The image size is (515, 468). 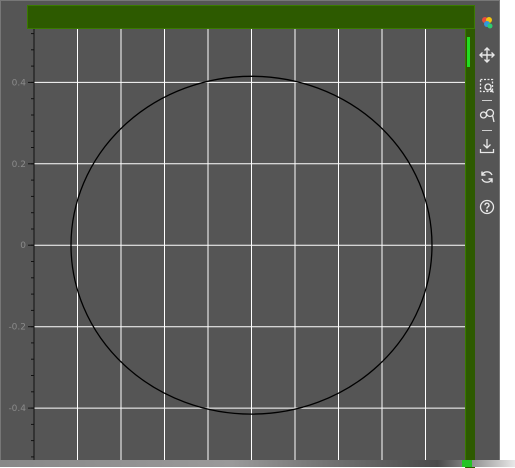 I want to click on pan-icon, so click(x=487, y=55).